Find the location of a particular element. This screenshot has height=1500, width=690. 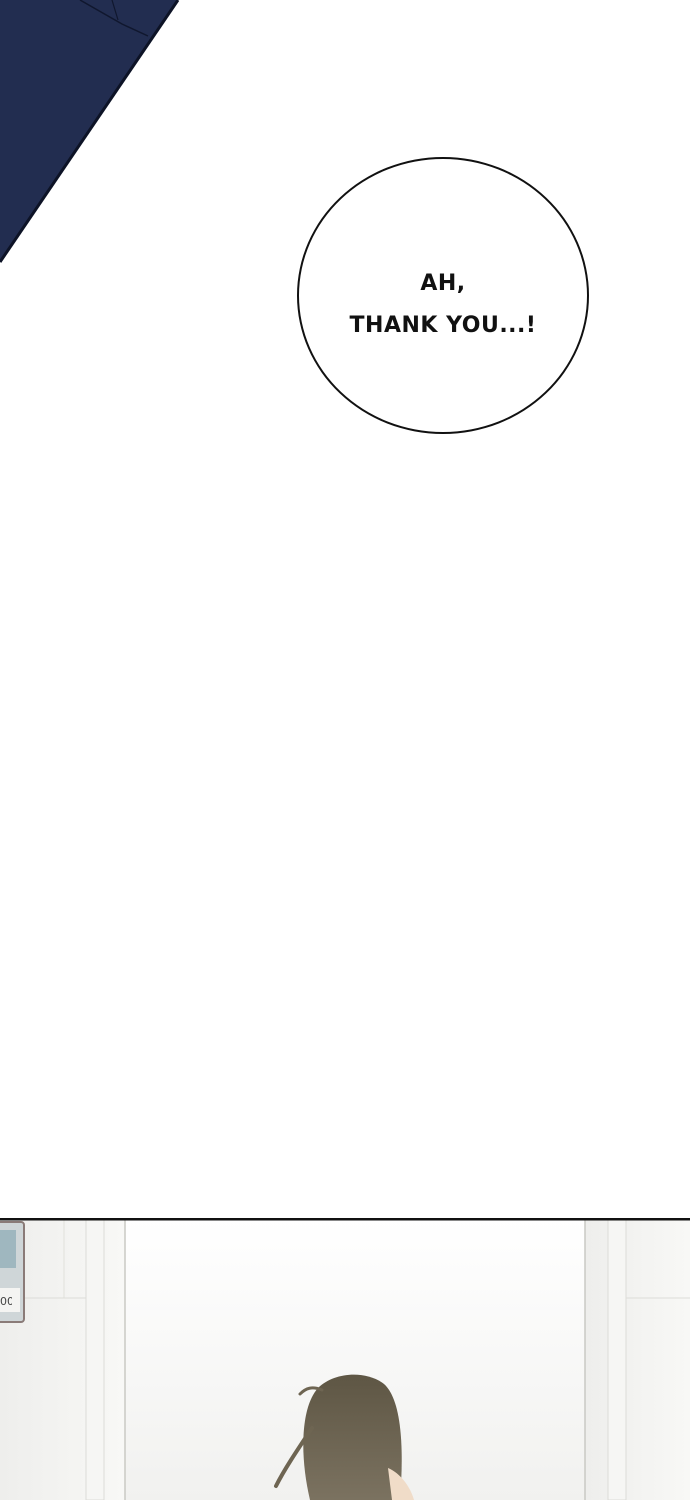

wall-sign-text: 00 is located at coordinates (6, 1301).